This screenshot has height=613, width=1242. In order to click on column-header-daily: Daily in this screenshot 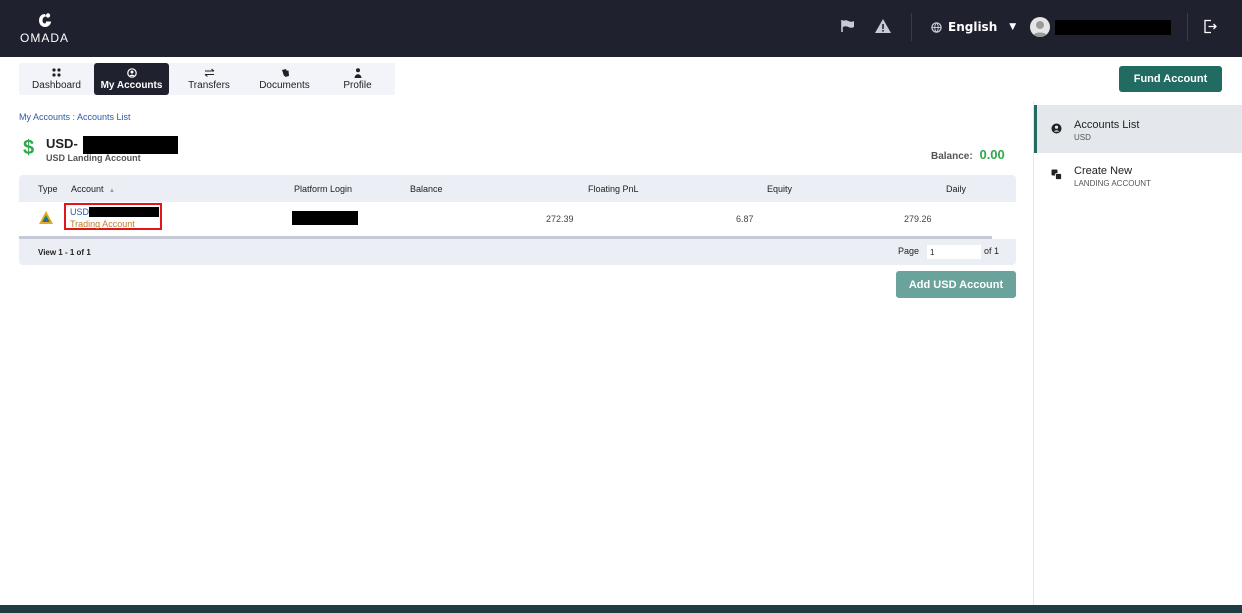, I will do `click(956, 189)`.